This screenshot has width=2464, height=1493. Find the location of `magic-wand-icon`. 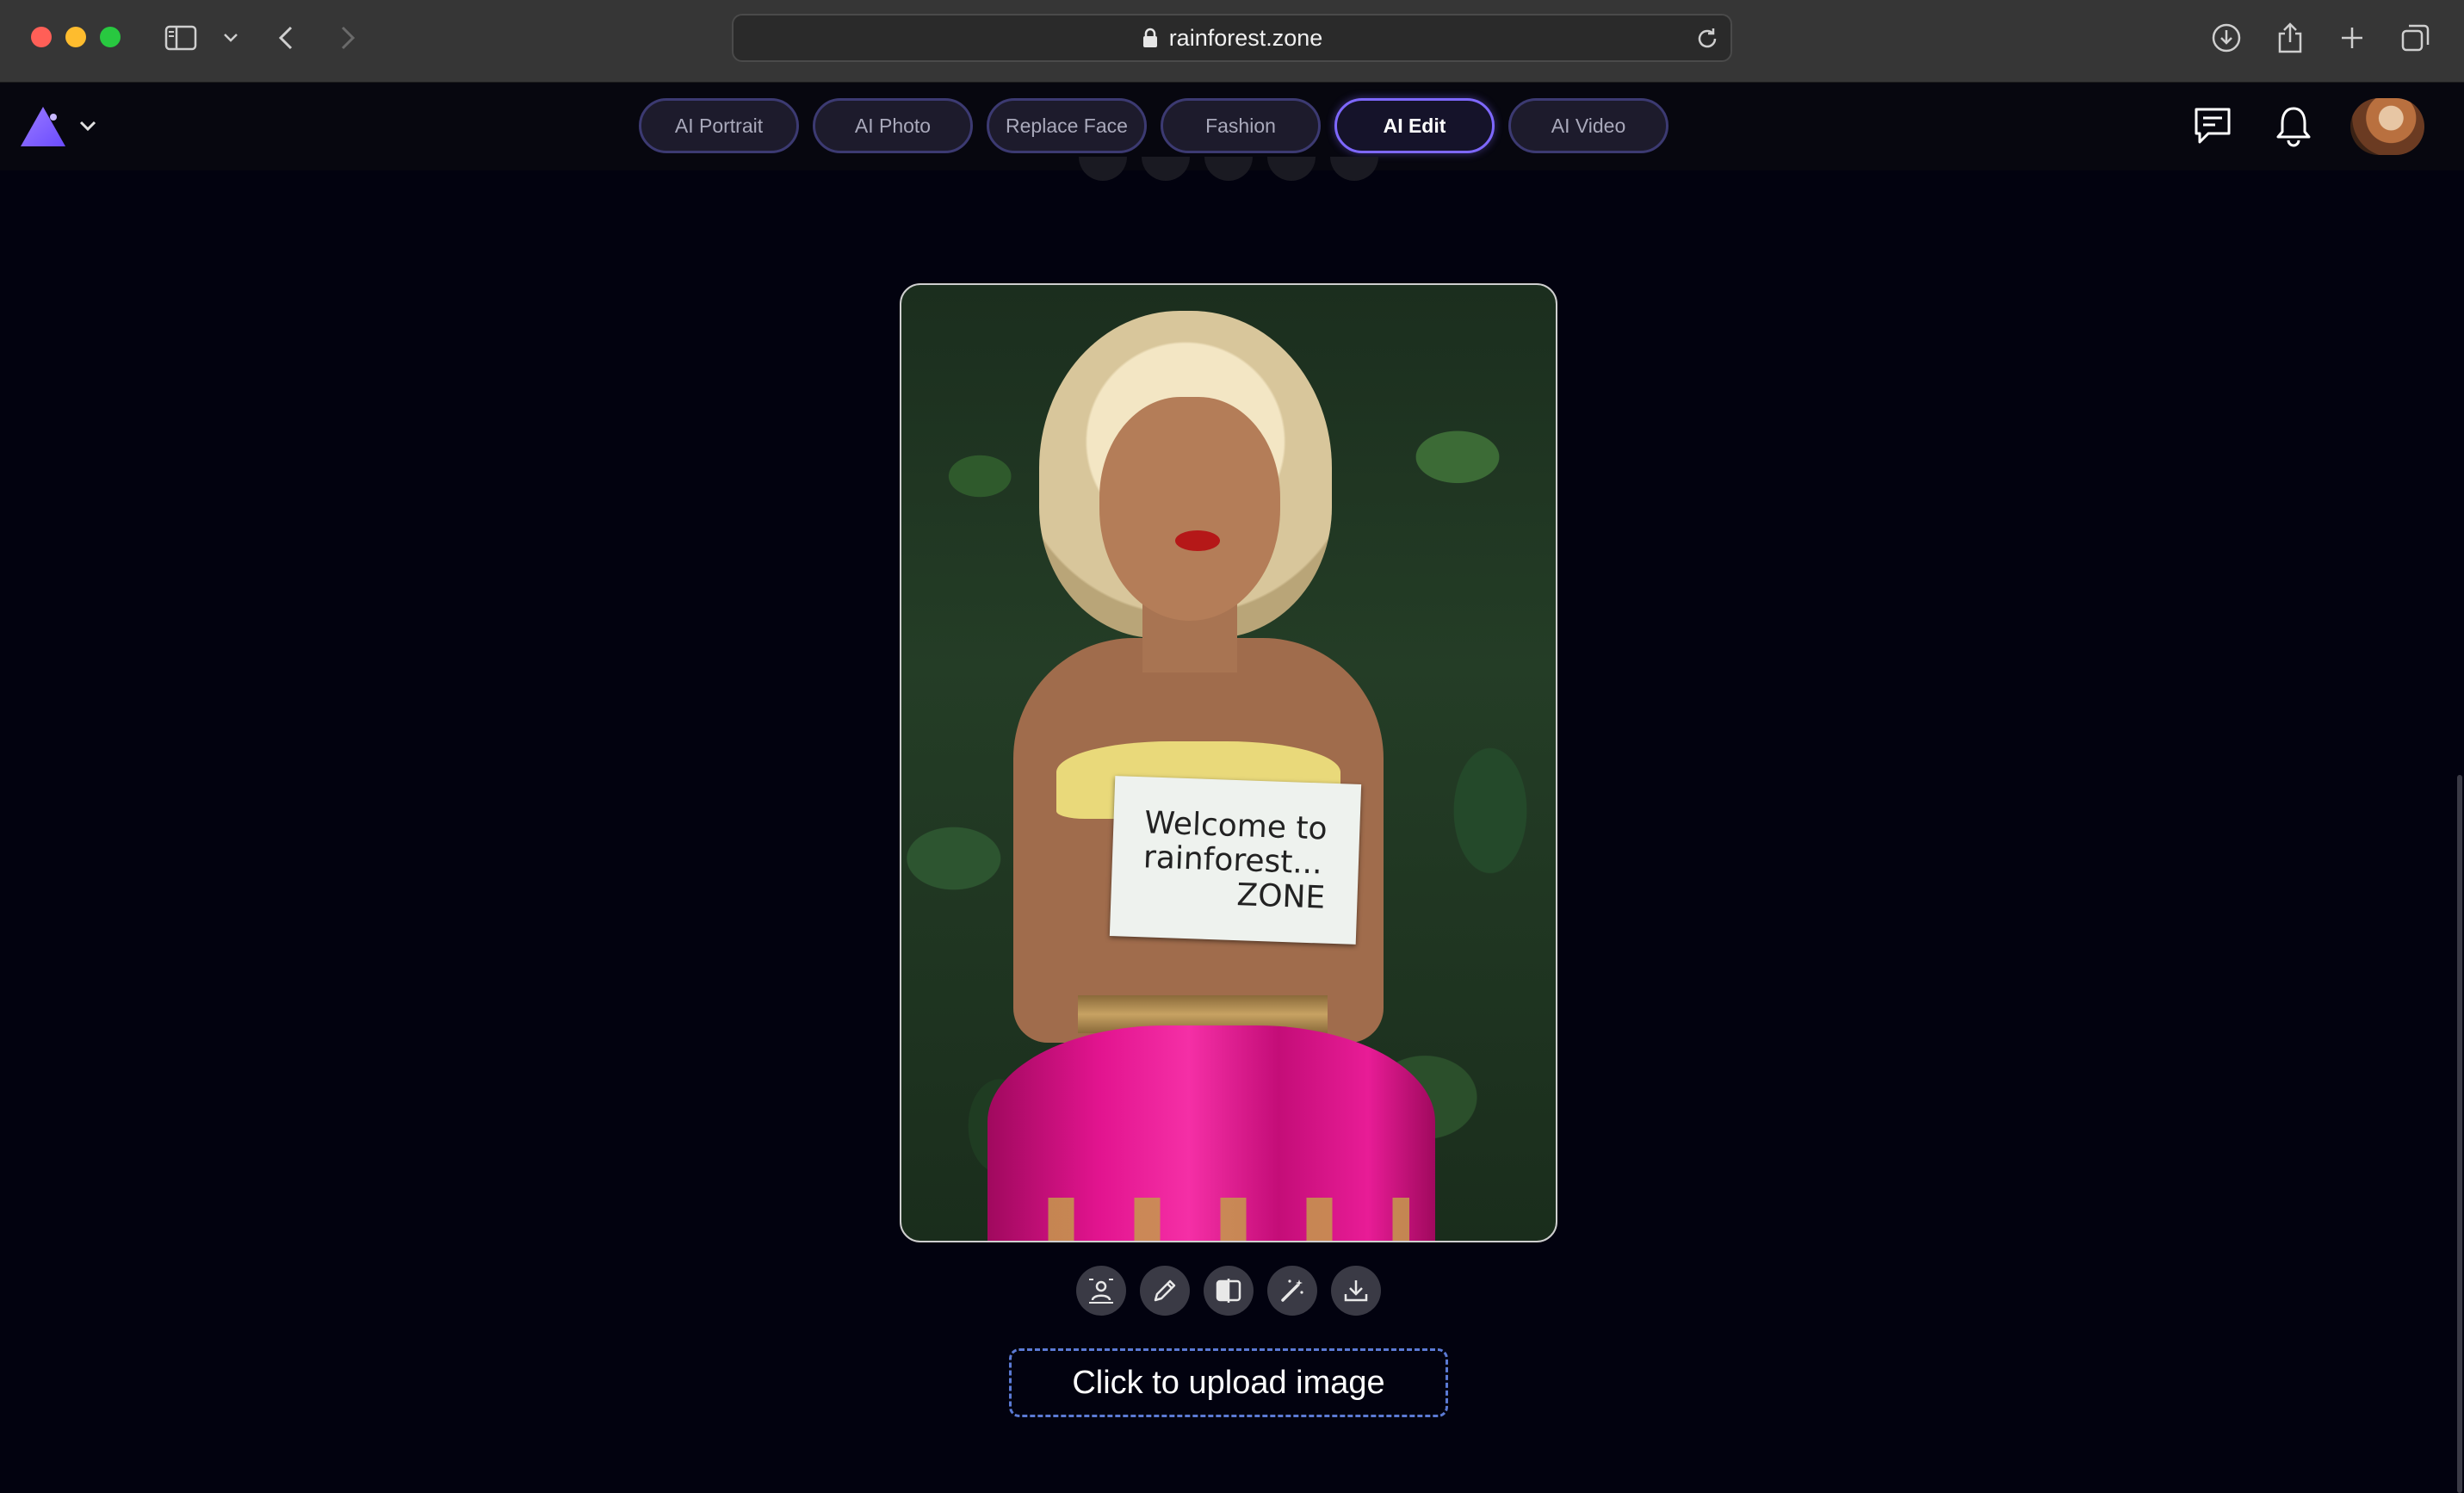

magic-wand-icon is located at coordinates (1292, 1290).